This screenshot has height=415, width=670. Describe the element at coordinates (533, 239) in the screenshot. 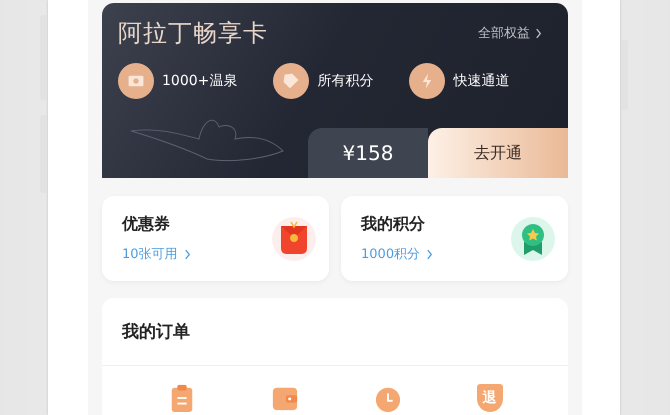

I see `award-badge-icon` at that location.